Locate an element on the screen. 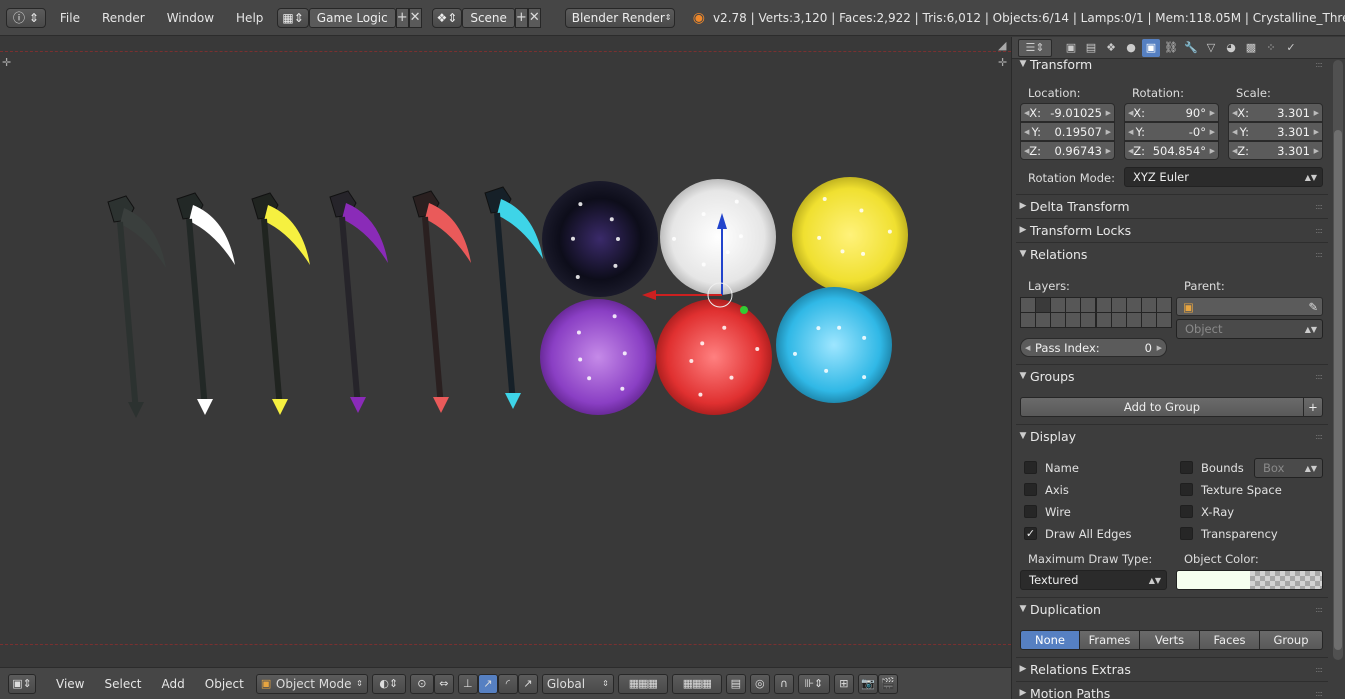  manipulator-toggle: ⇔ is located at coordinates (443, 683).